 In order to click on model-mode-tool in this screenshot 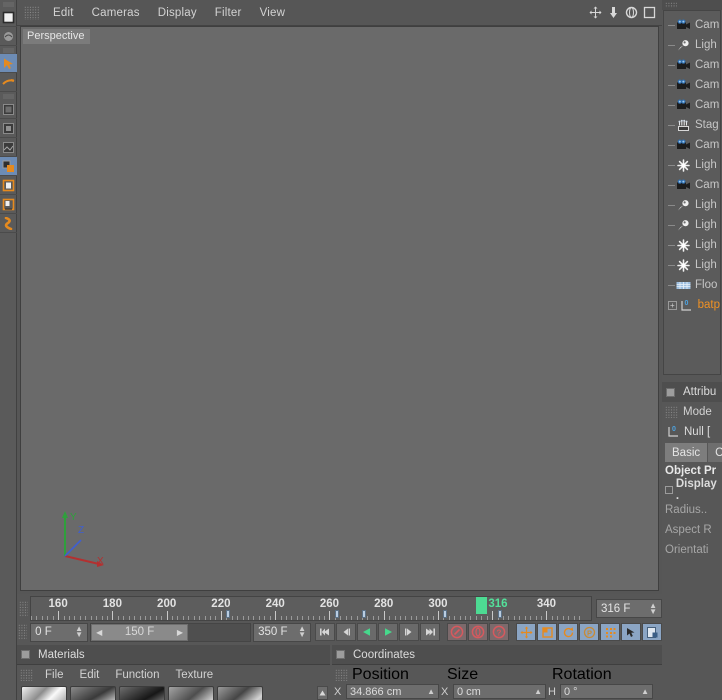, I will do `click(8, 109)`.